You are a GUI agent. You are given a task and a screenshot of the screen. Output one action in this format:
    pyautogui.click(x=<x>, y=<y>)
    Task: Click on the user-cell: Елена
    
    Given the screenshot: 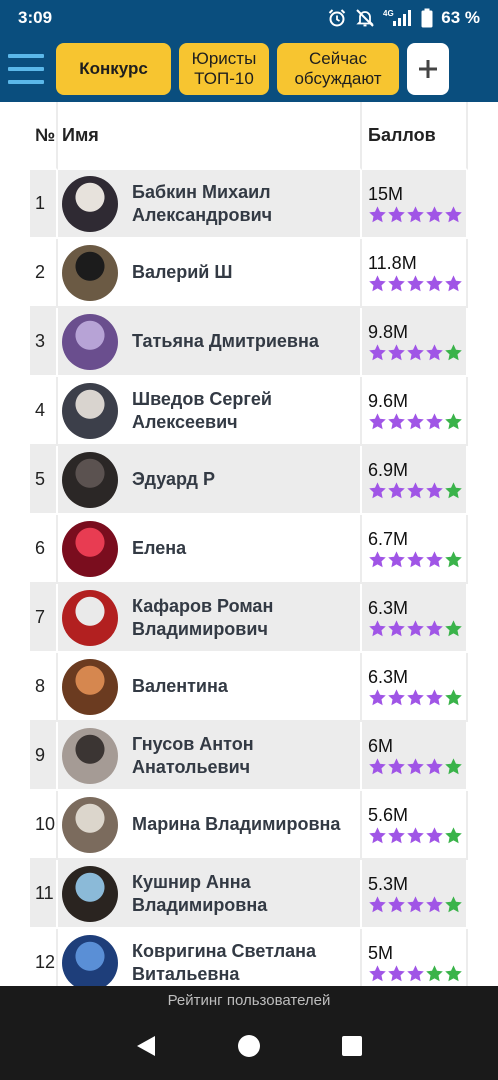 What is the action you would take?
    pyautogui.click(x=210, y=549)
    